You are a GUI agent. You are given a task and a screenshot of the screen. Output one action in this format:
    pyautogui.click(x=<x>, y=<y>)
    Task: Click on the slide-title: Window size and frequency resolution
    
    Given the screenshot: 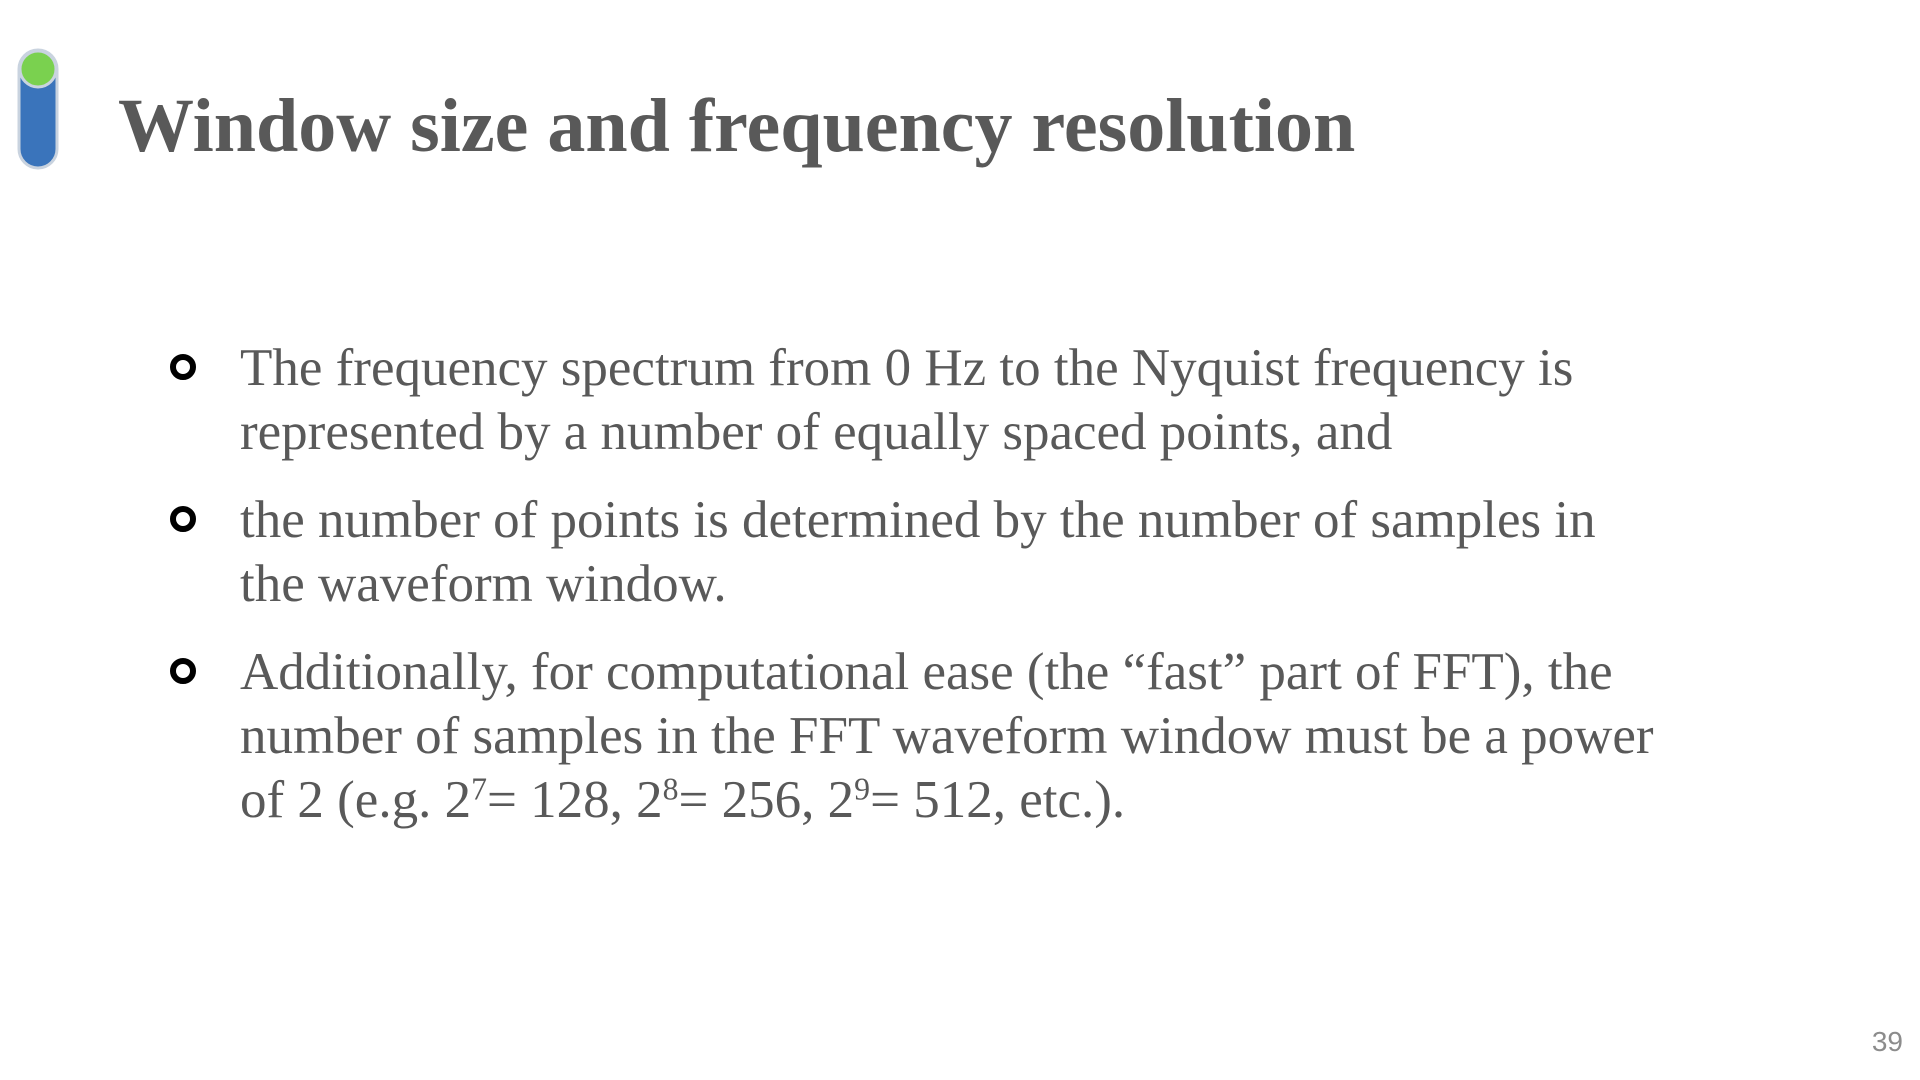 What is the action you would take?
    pyautogui.click(x=737, y=126)
    